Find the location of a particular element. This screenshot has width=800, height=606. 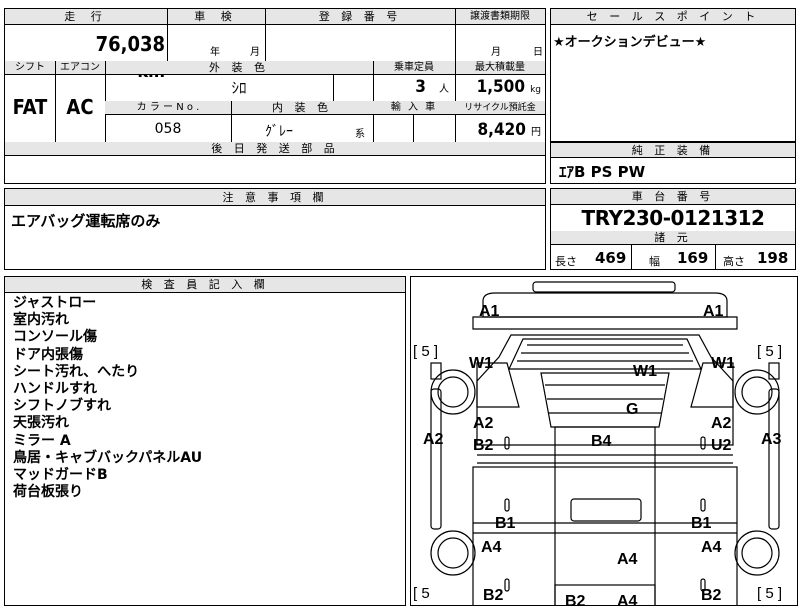

capacity-value: 3 is located at coordinates (420, 87).